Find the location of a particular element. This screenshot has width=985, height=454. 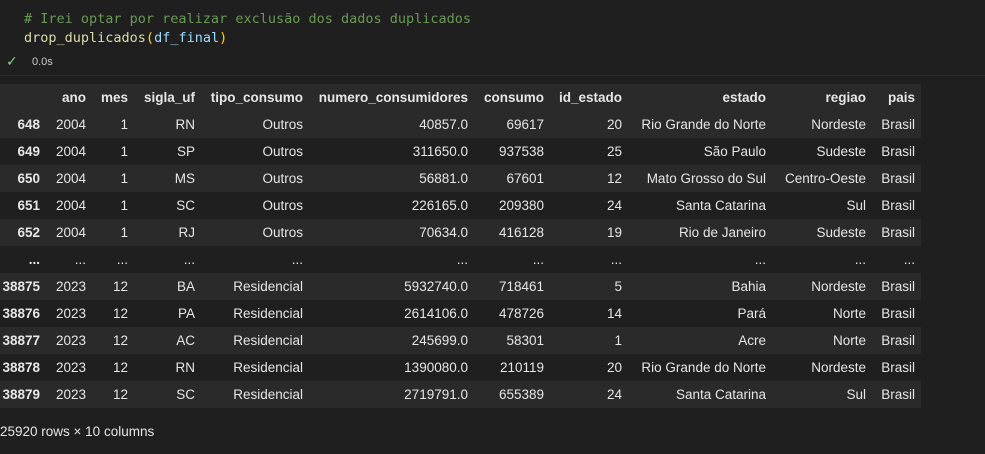

check-icon: ✓ is located at coordinates (12, 62).